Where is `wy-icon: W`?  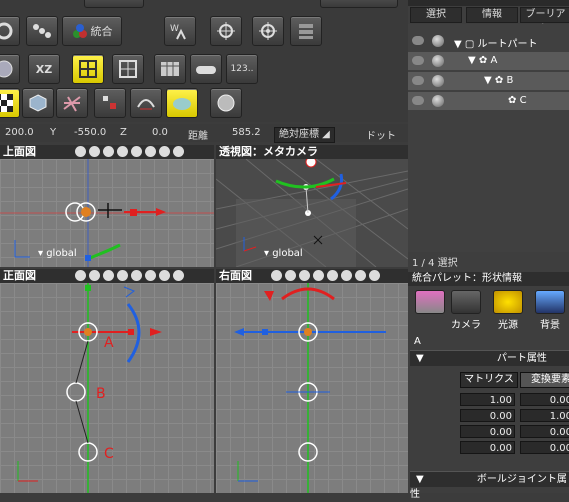 wy-icon: W is located at coordinates (178, 32).